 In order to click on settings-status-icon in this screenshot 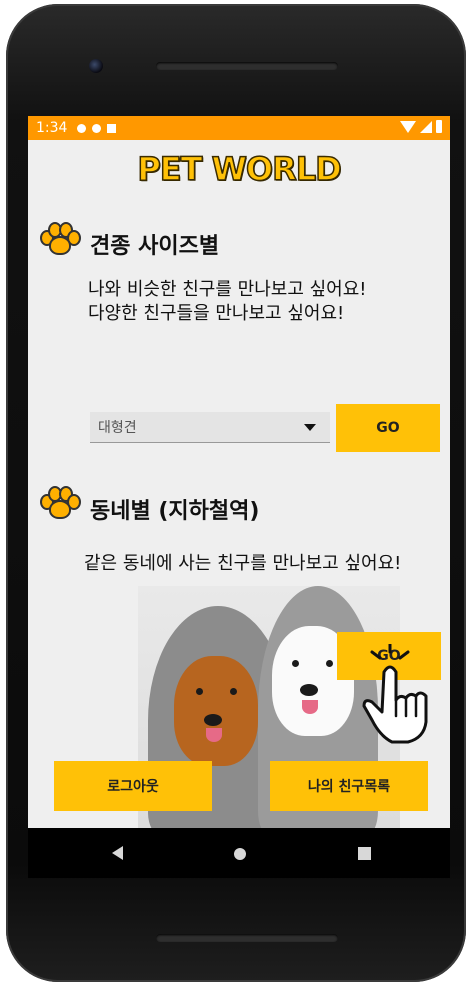, I will do `click(82, 128)`.